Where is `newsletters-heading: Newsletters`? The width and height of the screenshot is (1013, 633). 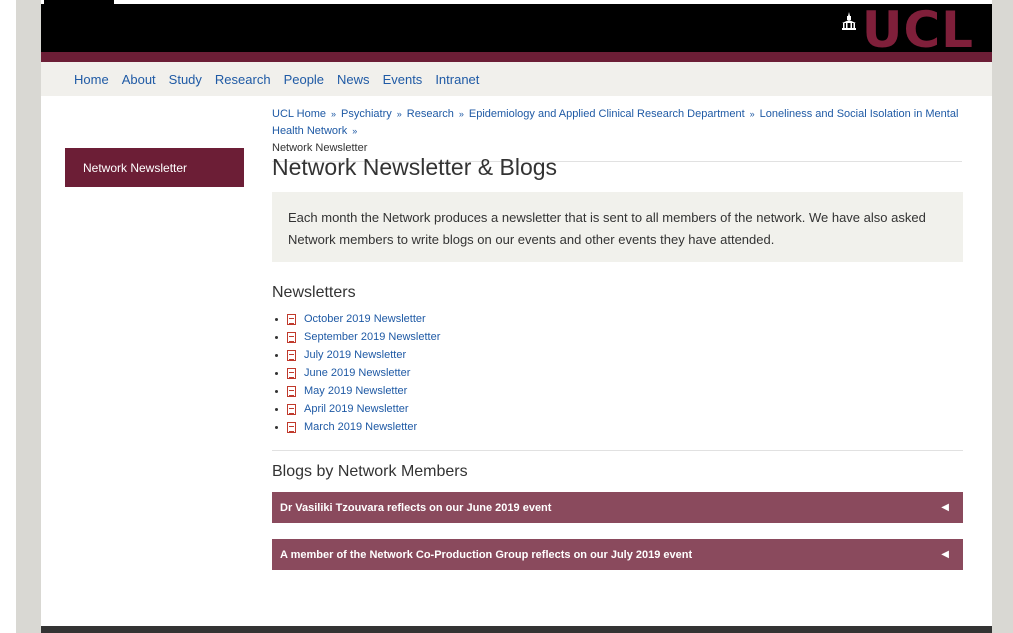
newsletters-heading: Newsletters is located at coordinates (314, 292).